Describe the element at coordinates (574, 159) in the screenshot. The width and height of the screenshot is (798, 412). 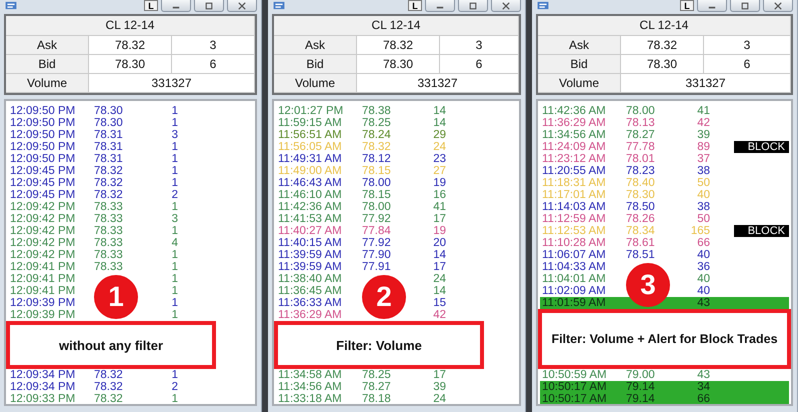
I see `time-text: 11:23:12 AM` at that location.